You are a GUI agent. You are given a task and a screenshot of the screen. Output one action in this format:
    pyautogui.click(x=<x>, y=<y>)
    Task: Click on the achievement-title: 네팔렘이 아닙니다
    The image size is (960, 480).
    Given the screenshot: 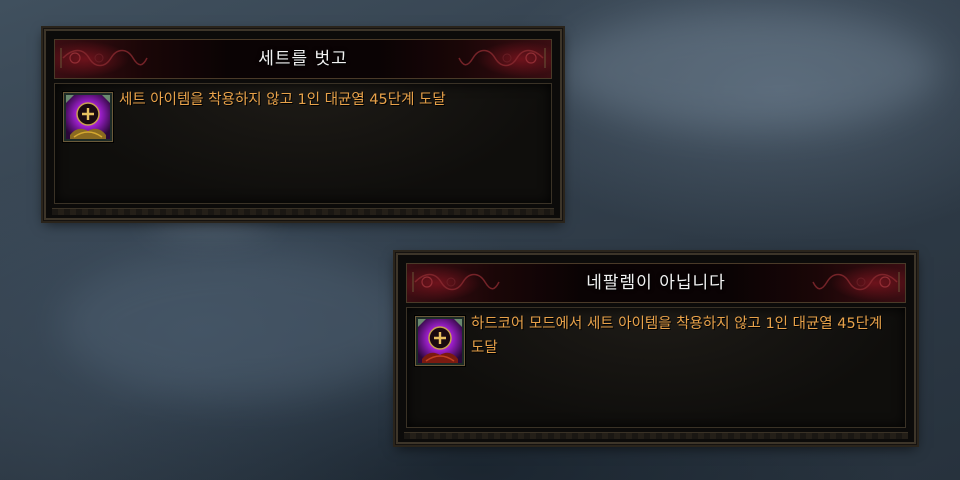 What is the action you would take?
    pyautogui.click(x=656, y=283)
    